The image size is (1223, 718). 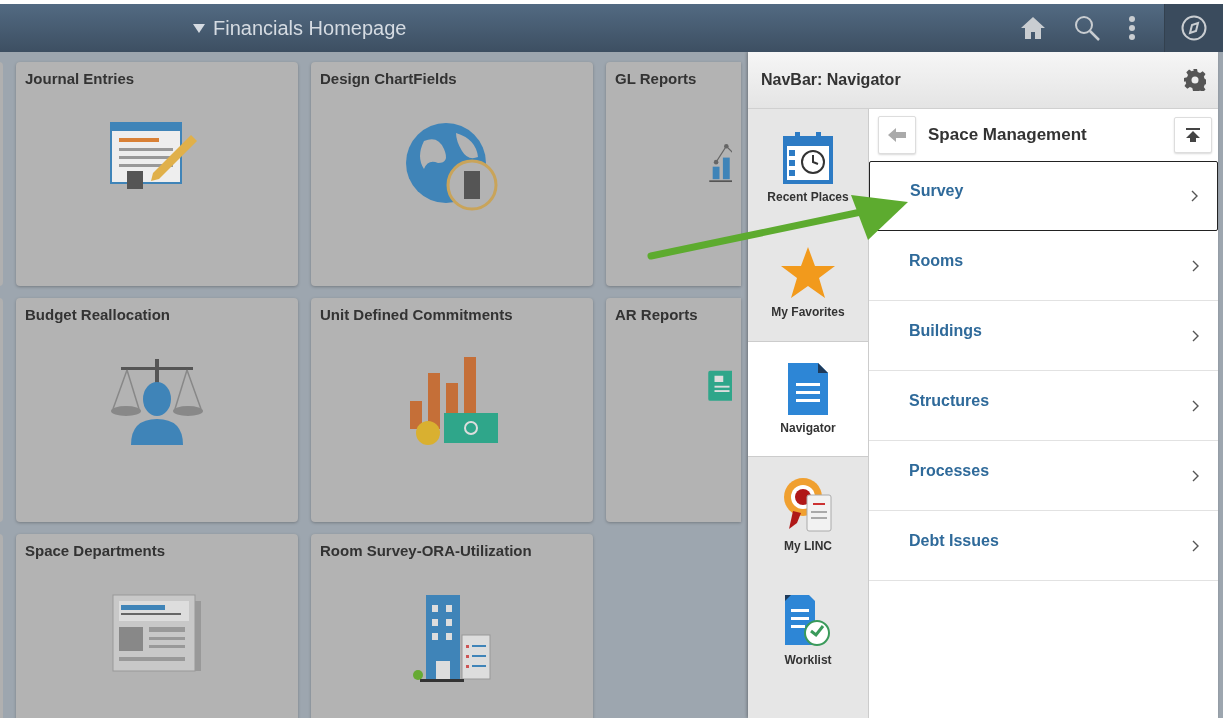 I want to click on tile: GL Reports, so click(x=673, y=174).